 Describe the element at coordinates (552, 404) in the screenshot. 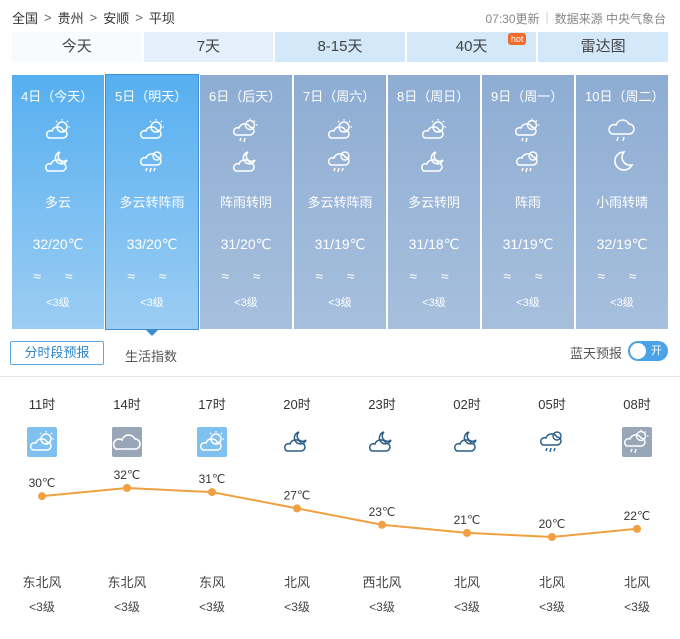

I see `hour-time: 05时` at that location.